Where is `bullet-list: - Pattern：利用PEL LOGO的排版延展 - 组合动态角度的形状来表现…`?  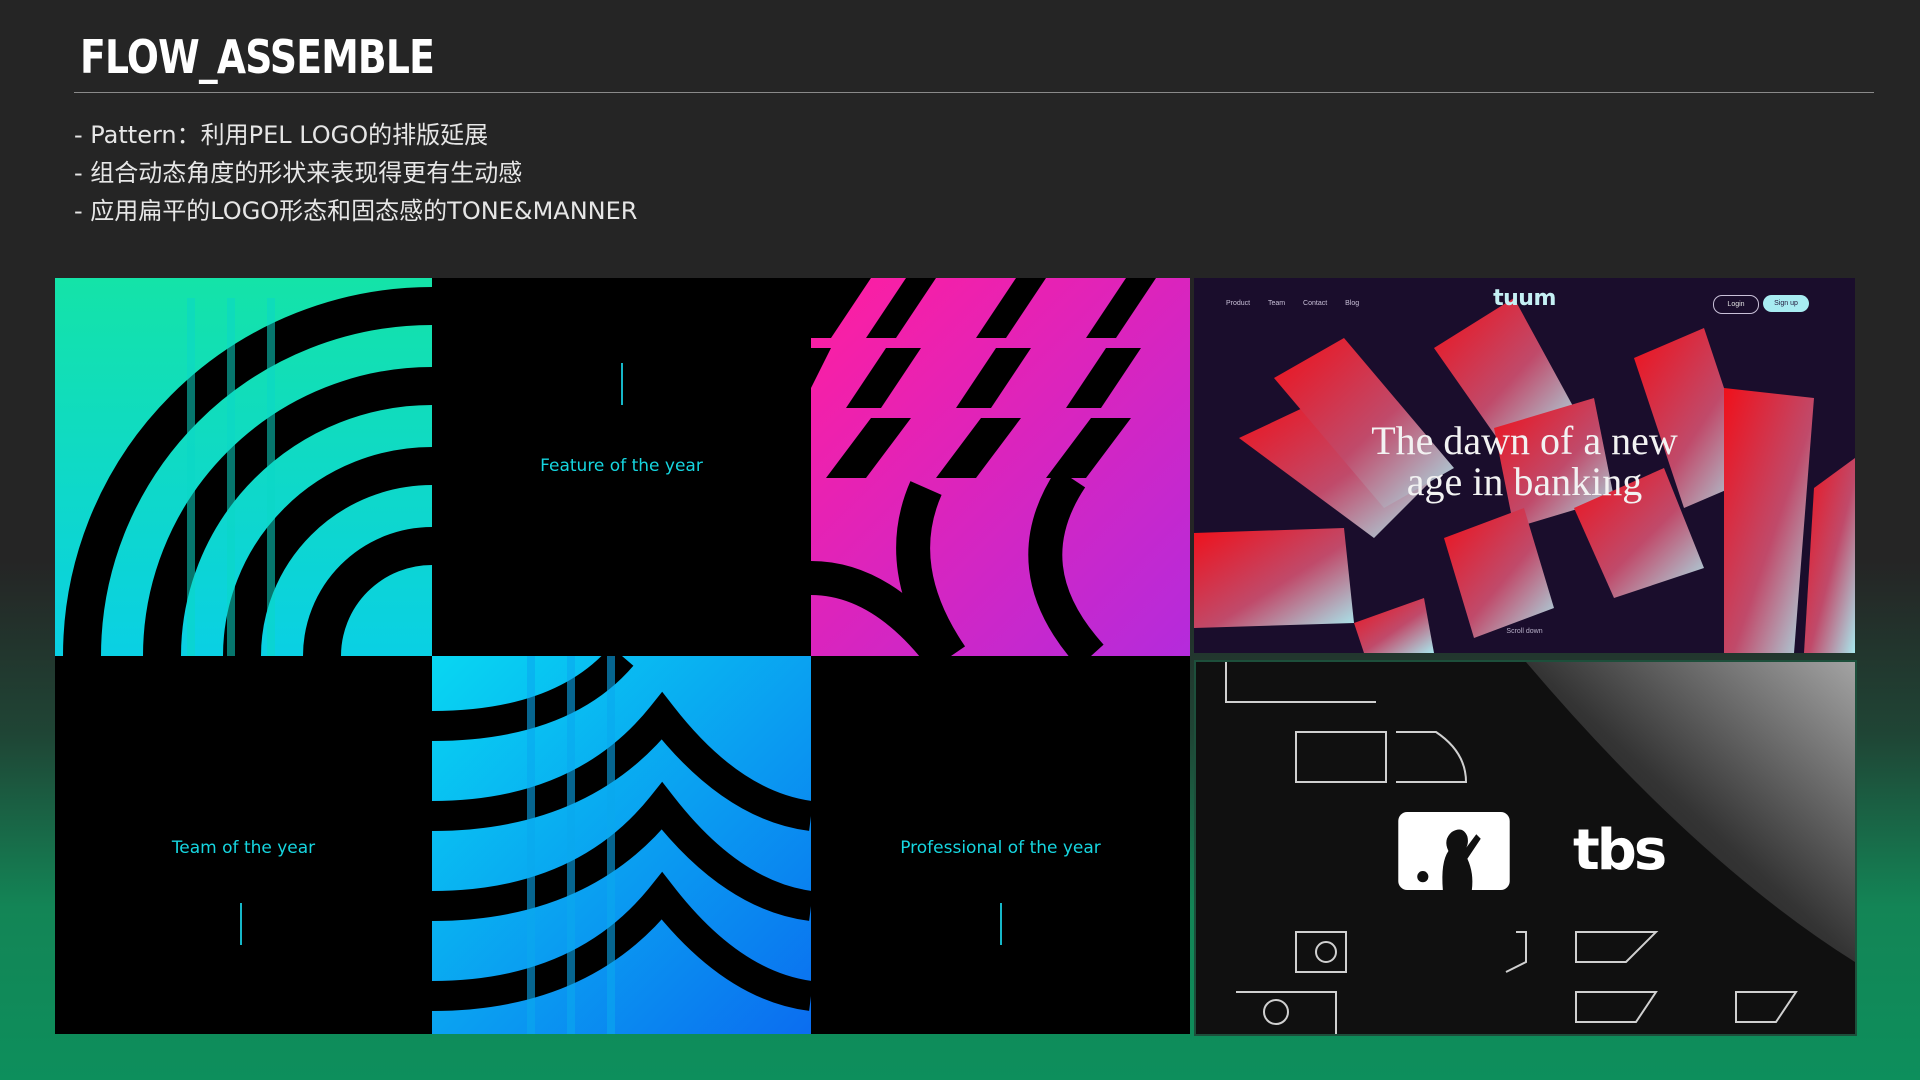 bullet-list: - Pattern：利用PEL LOGO的排版延展 - 组合动态角度的形状来表现… is located at coordinates (355, 173).